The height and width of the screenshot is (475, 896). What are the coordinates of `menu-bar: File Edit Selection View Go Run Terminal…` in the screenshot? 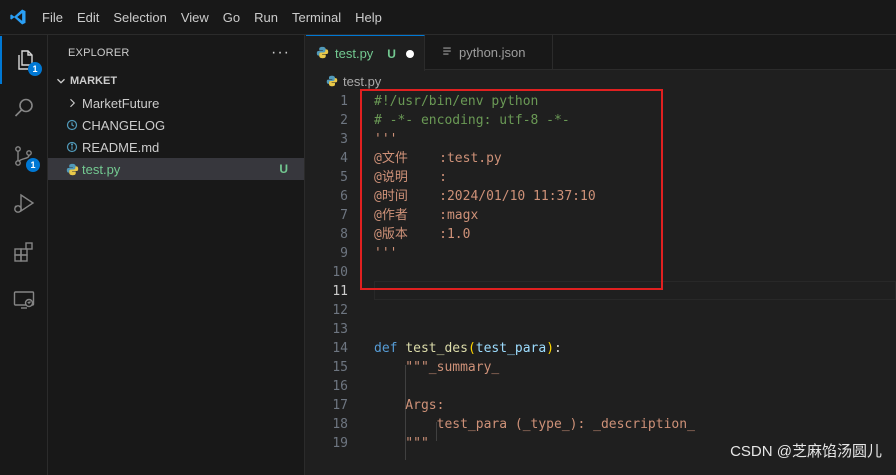 It's located at (212, 17).